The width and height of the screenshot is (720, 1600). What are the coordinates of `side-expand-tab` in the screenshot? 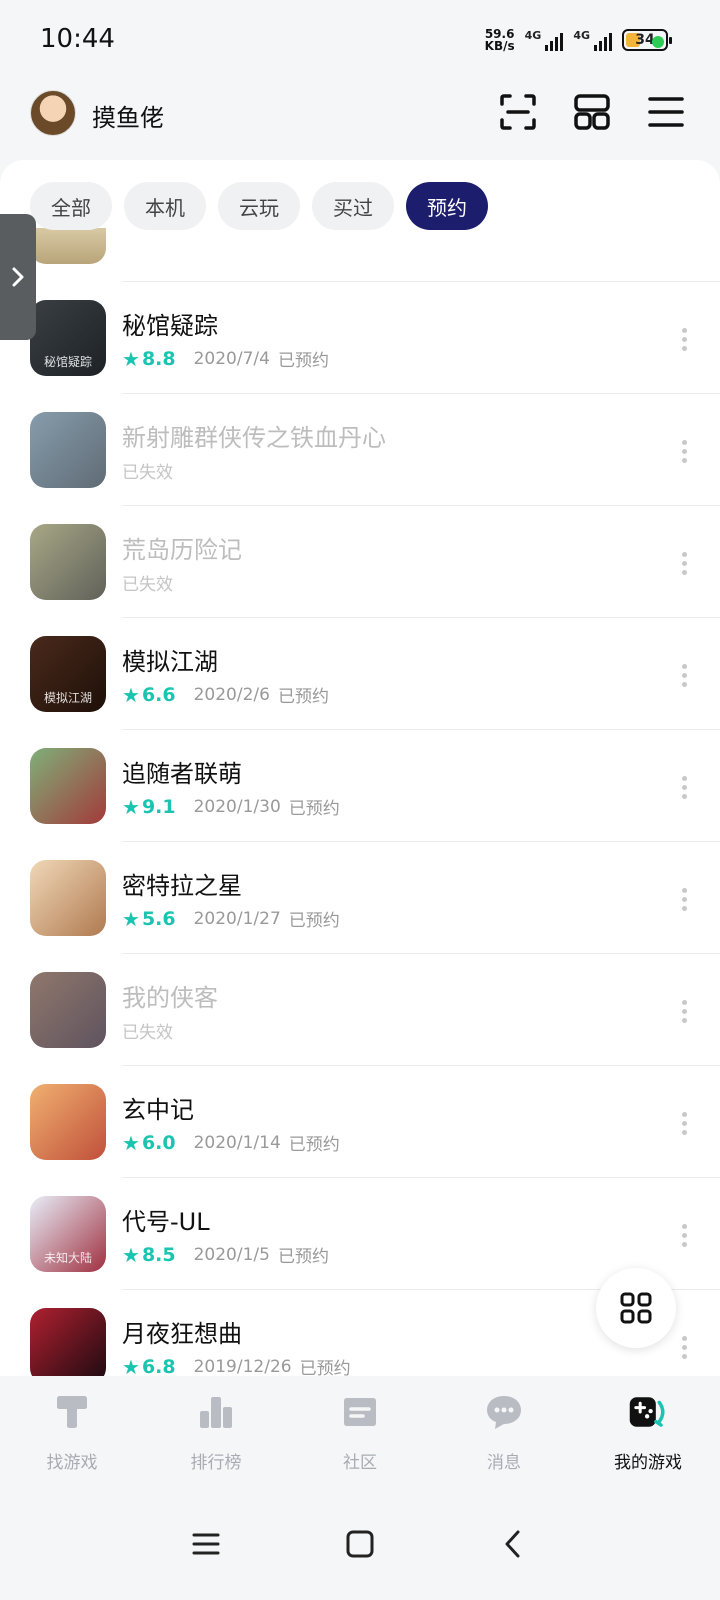 It's located at (18, 277).